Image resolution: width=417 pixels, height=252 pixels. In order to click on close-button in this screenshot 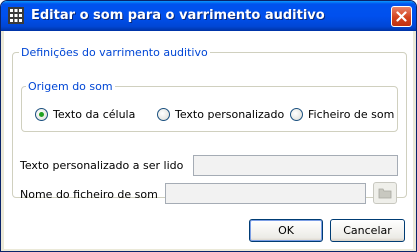, I will do `click(401, 16)`.